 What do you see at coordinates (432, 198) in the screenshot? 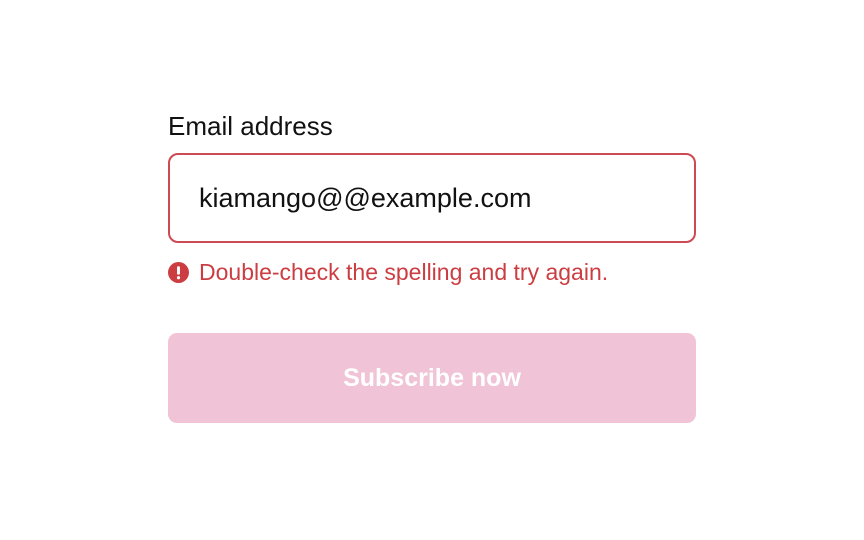
I see `email-field` at bounding box center [432, 198].